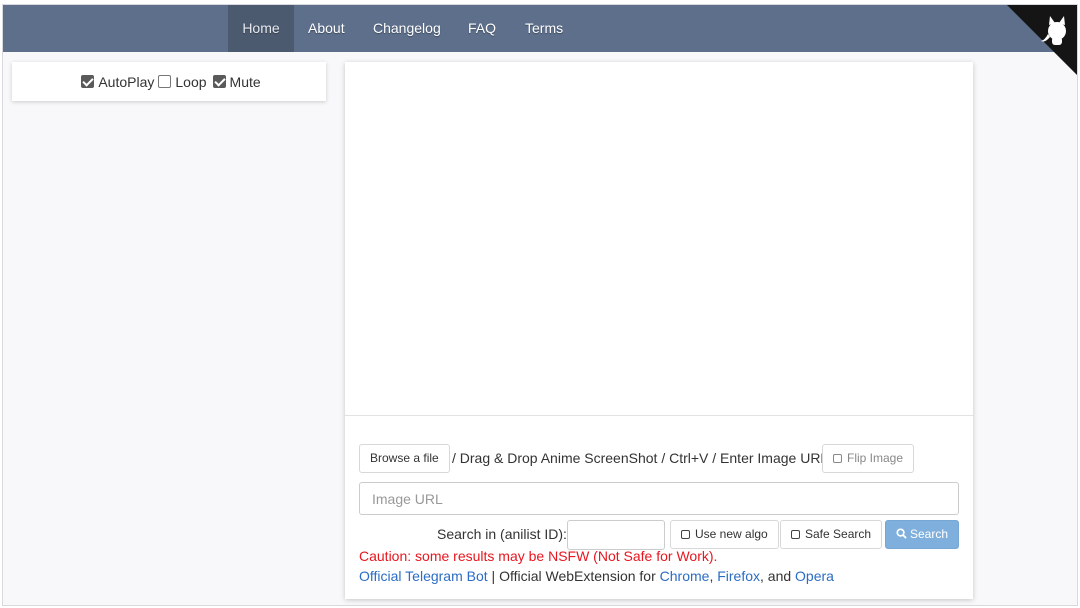 Image resolution: width=1080 pixels, height=608 pixels. I want to click on octocat-icon, so click(1042, 40).